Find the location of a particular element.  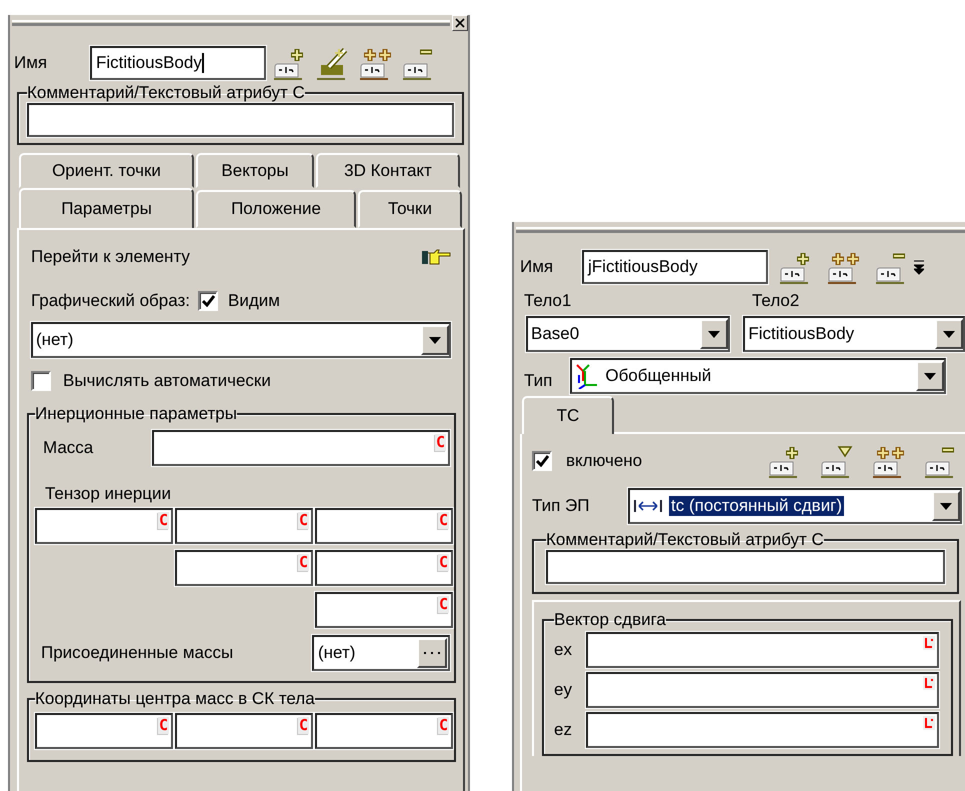

tensor-label: Тензор инерции is located at coordinates (108, 494).